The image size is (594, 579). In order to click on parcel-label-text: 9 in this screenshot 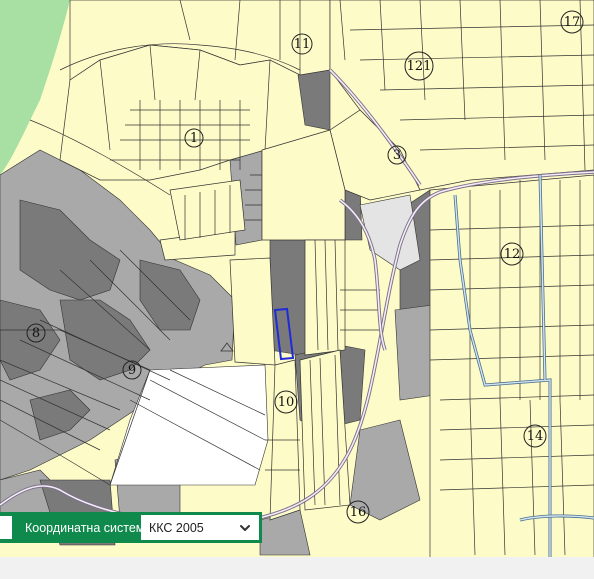, I will do `click(132, 370)`.